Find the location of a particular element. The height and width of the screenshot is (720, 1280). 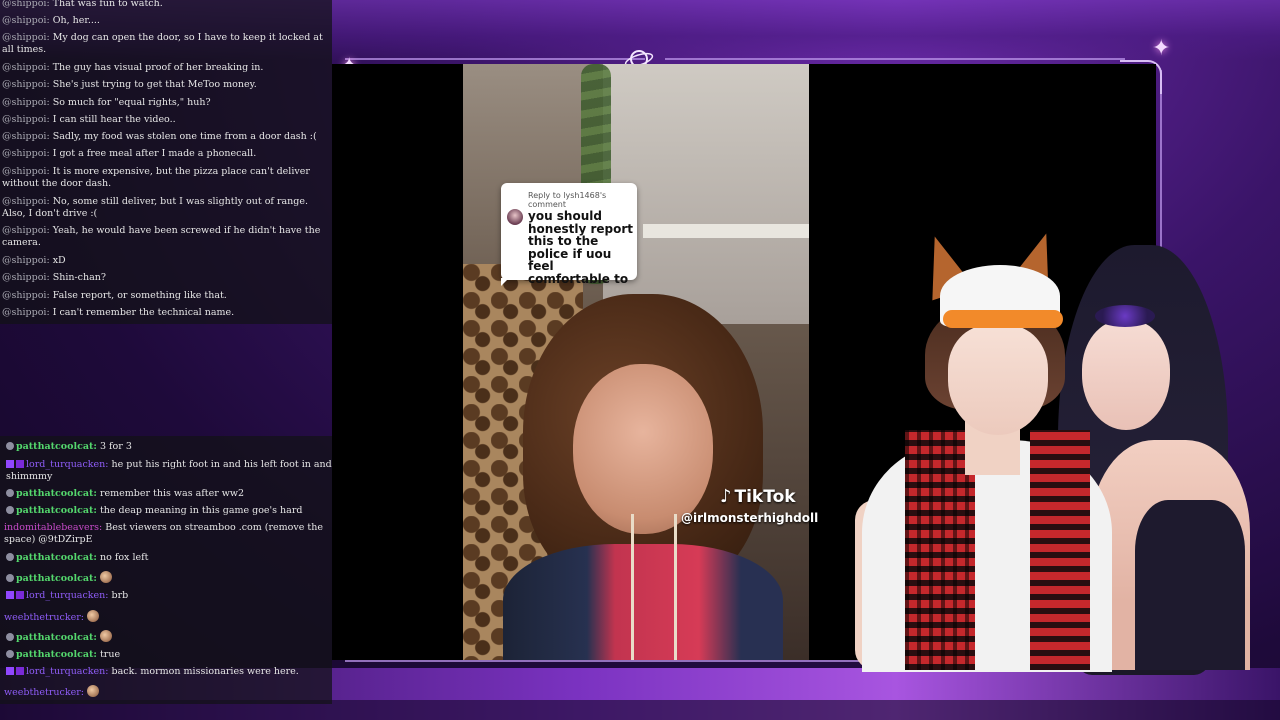

chat-text: I can't remember the technical name. is located at coordinates (143, 312).